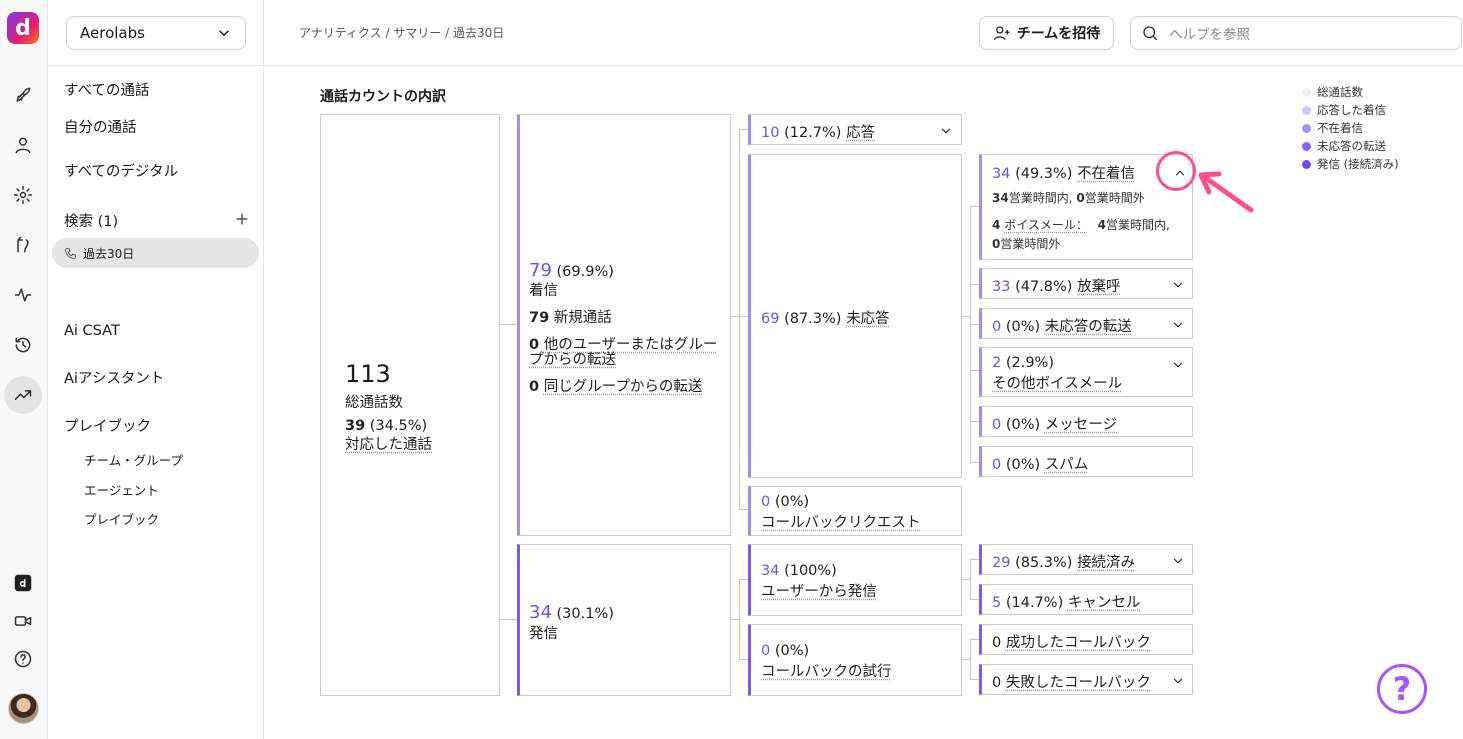  Describe the element at coordinates (997, 465) in the screenshot. I see `spam-value: 0` at that location.